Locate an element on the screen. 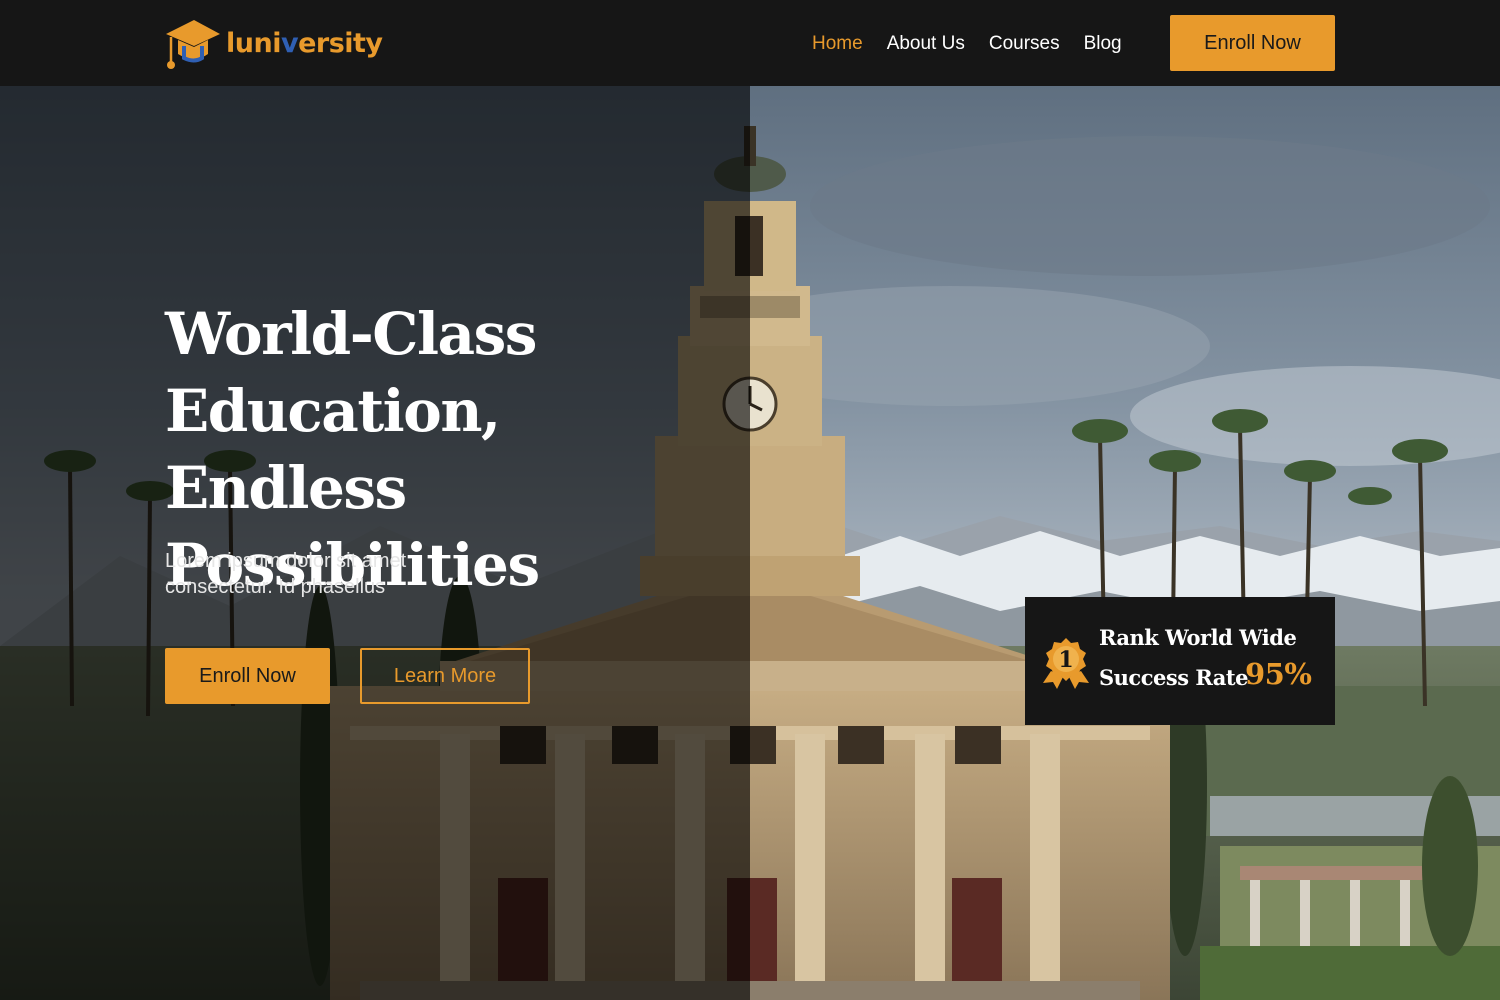 The image size is (1500, 1000). graduation-cap-icon is located at coordinates (193, 44).